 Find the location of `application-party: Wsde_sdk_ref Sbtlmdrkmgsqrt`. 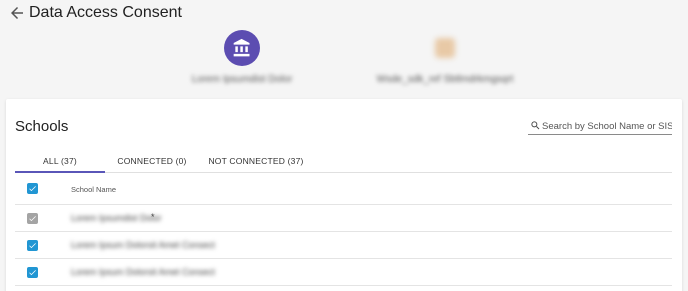

application-party: Wsde_sdk_ref Sbtlmdrkmgsqrt is located at coordinates (445, 57).